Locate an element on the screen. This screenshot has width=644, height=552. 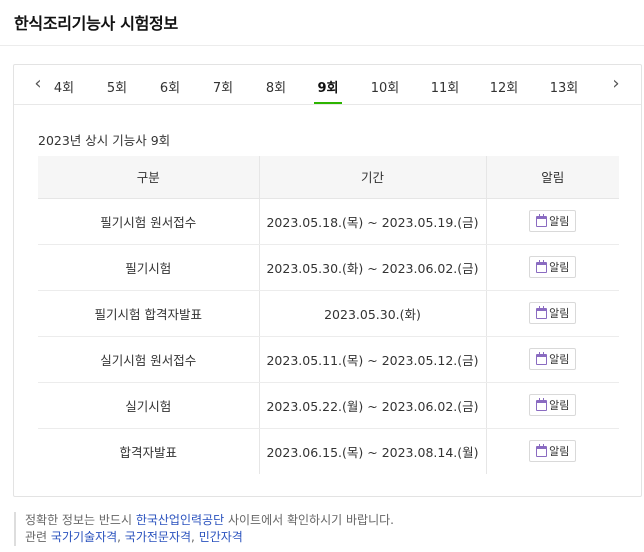
row-category: 실기시험 is located at coordinates (148, 405).